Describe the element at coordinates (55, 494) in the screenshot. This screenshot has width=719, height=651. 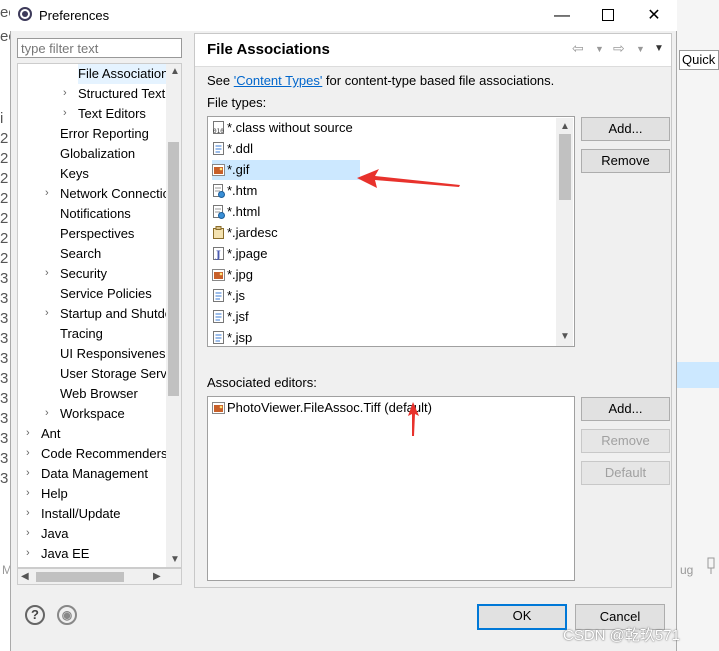
I see `tree-item: Help` at that location.